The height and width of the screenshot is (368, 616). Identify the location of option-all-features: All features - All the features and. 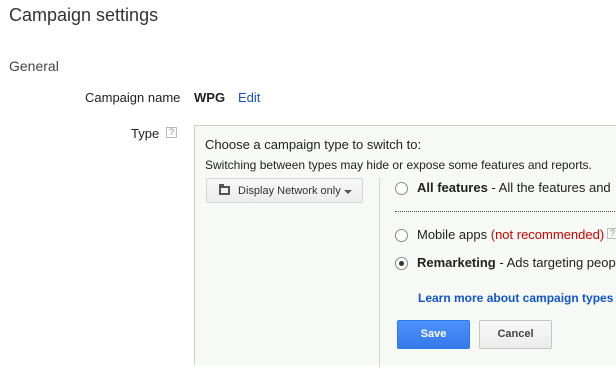
(514, 187).